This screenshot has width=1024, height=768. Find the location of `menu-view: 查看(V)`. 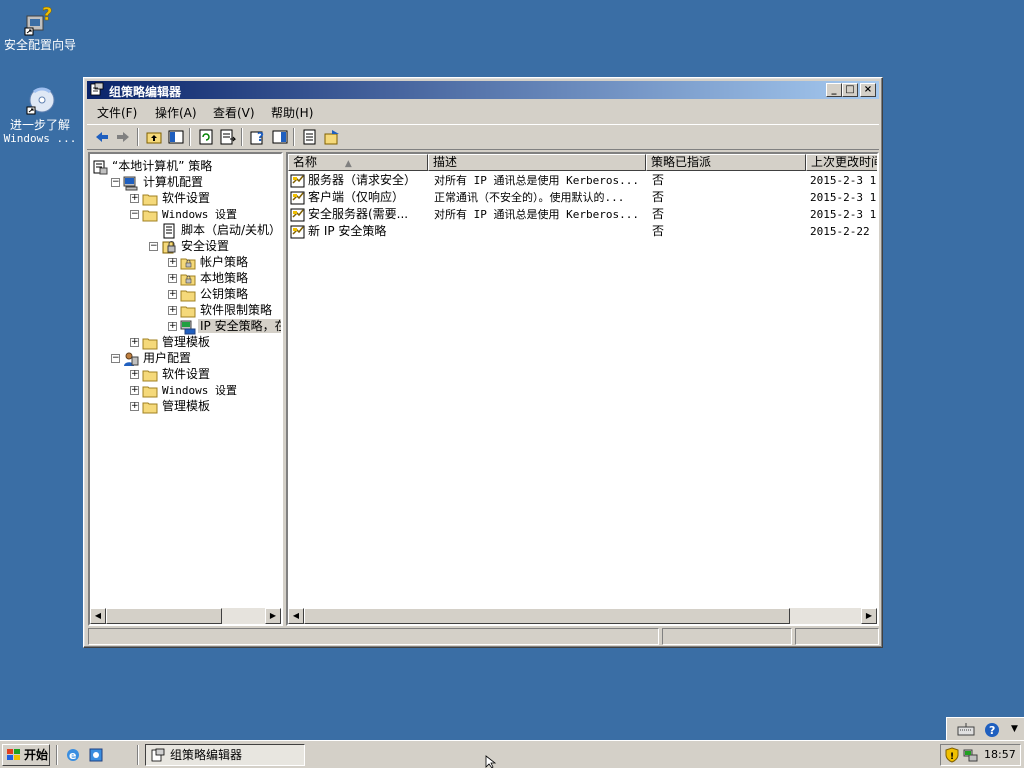

menu-view: 查看(V) is located at coordinates (234, 112).